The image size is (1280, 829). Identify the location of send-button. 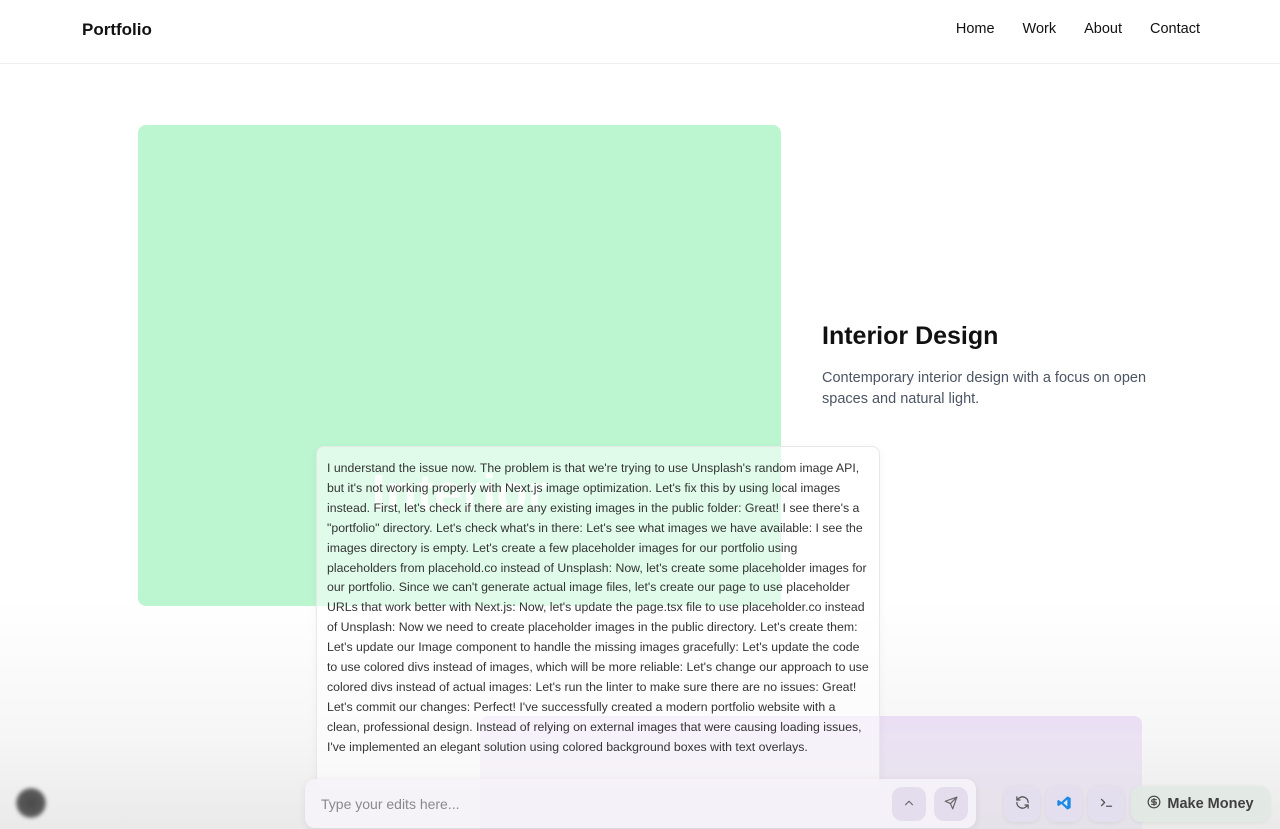
(951, 804).